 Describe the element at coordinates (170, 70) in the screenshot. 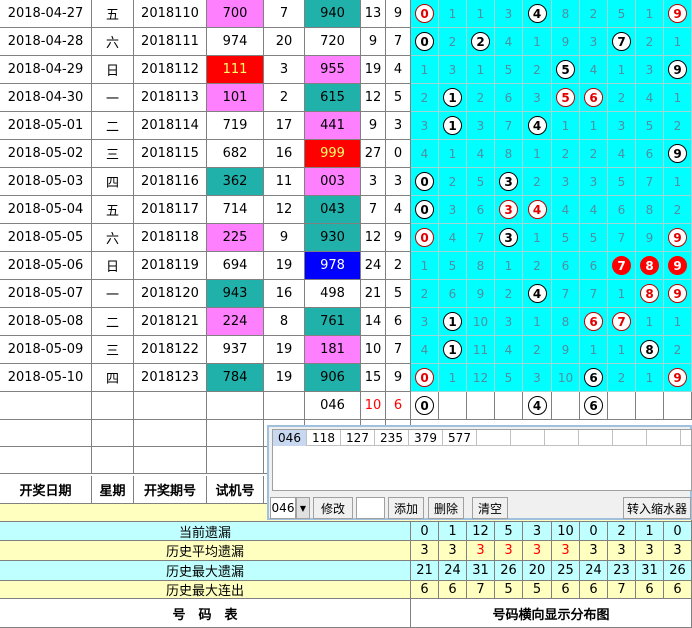

I see `issue-number-cell: 2018112` at that location.